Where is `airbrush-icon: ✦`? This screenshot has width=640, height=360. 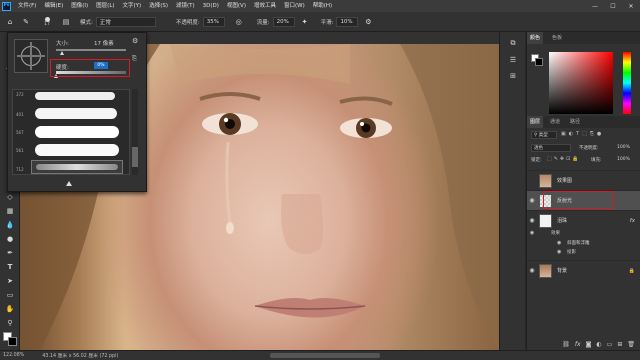 airbrush-icon: ✦ is located at coordinates (305, 22).